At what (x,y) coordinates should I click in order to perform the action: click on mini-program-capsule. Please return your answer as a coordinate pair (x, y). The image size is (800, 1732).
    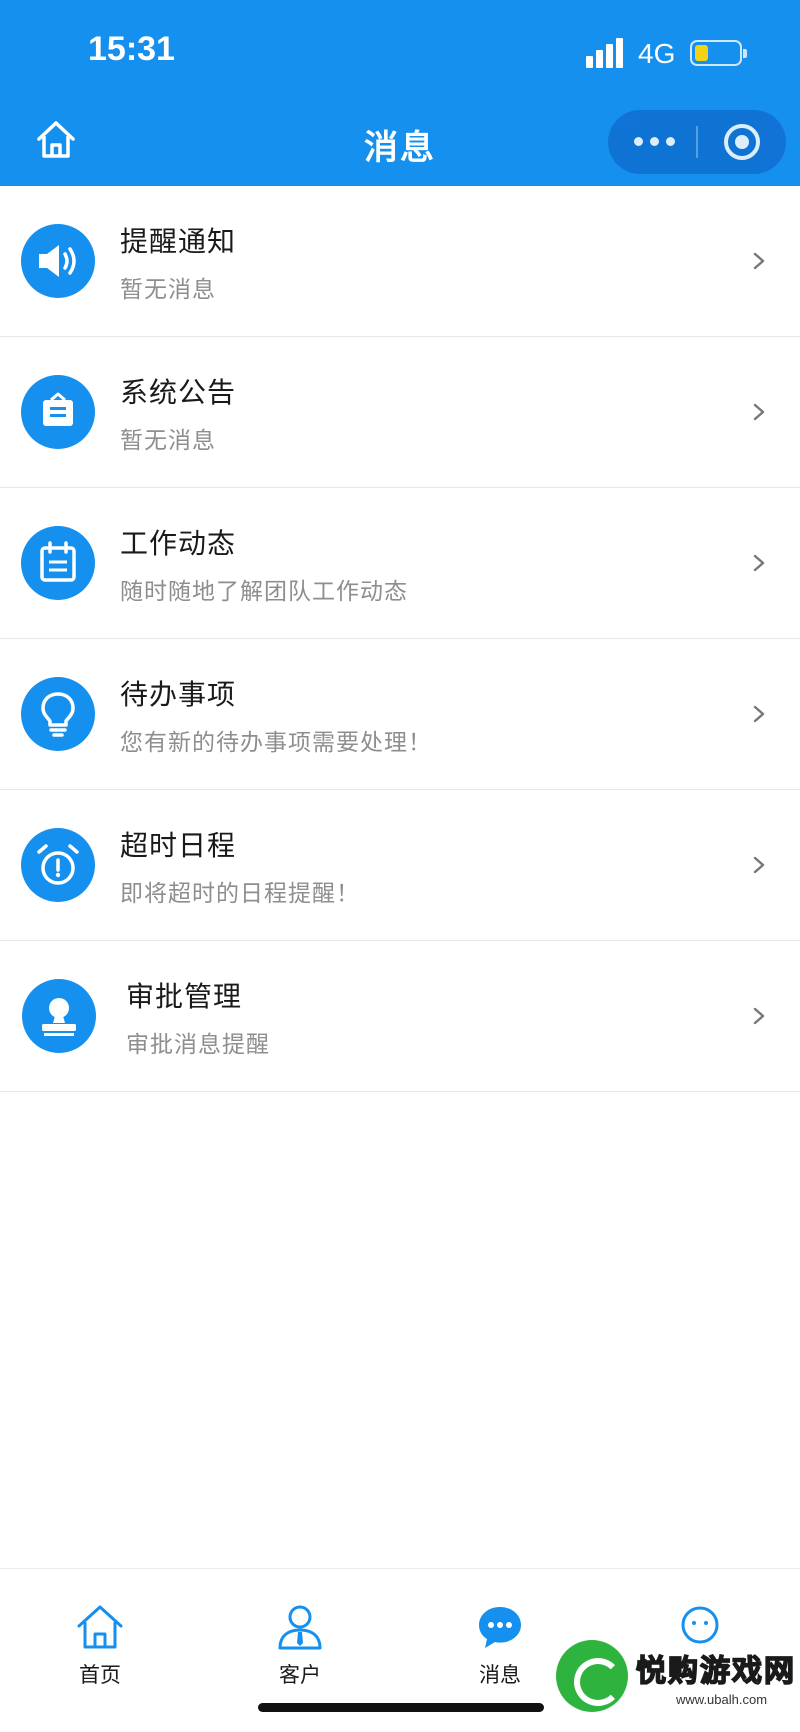
    Looking at the image, I should click on (697, 142).